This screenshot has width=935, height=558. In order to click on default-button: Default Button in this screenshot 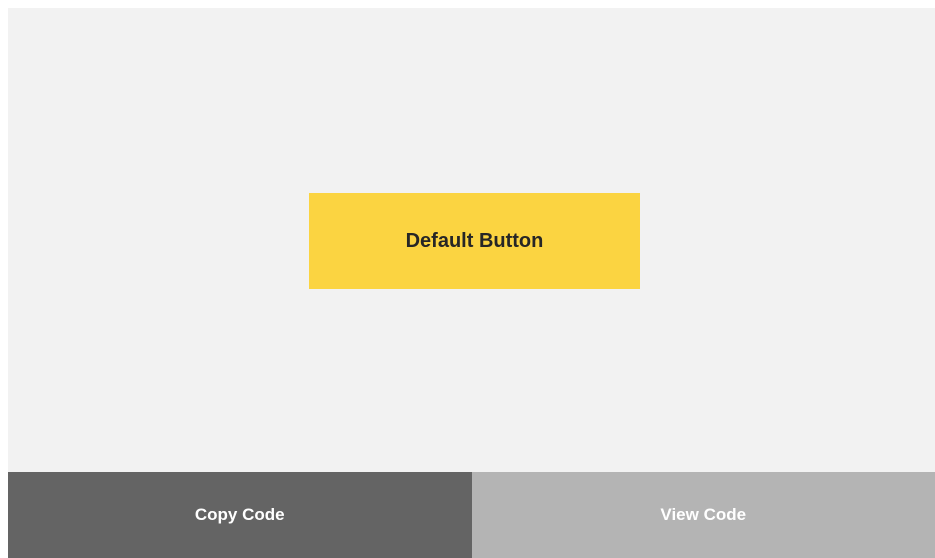, I will do `click(474, 241)`.